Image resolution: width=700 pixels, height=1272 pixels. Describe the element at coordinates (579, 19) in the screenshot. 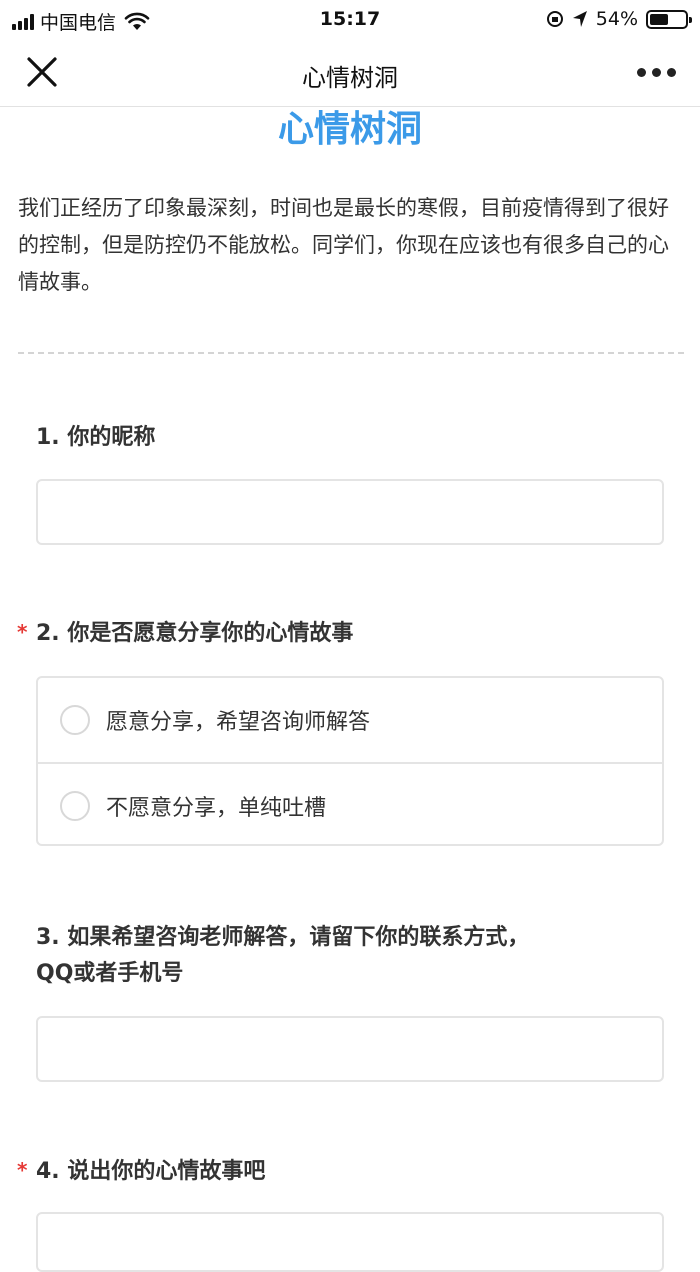

I see `location-icon` at that location.